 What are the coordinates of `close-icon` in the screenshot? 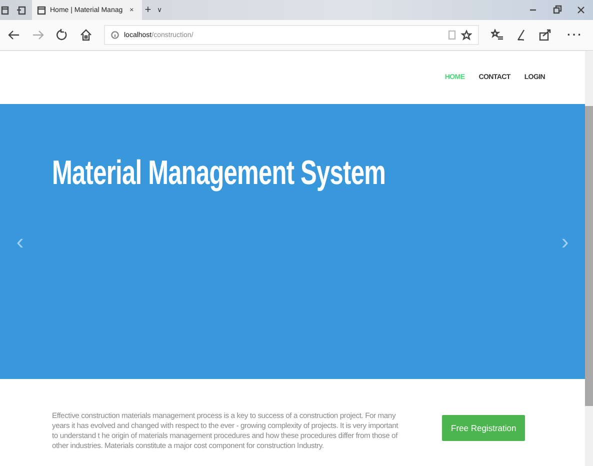 It's located at (581, 10).